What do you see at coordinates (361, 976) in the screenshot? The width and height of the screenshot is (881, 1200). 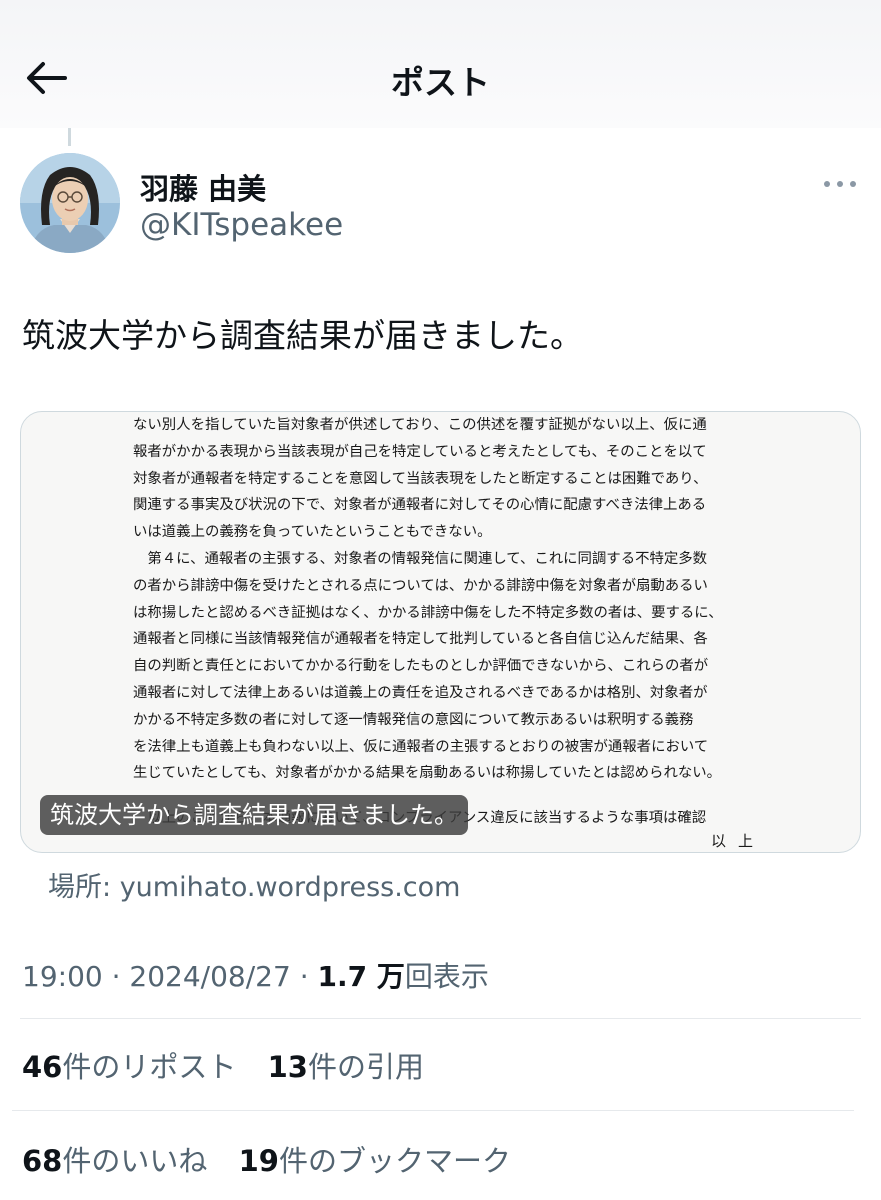 I see `view-count: 1.7 万` at bounding box center [361, 976].